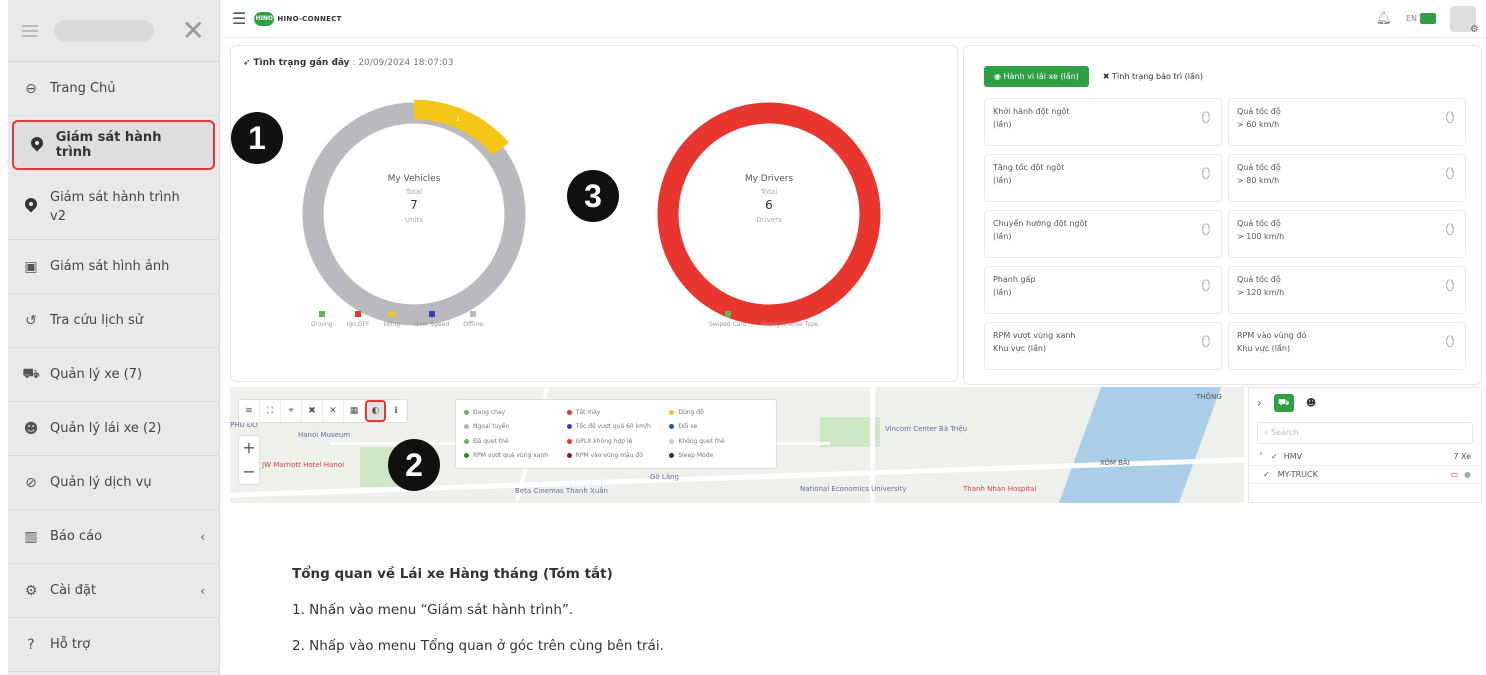 The height and width of the screenshot is (675, 1486). Describe the element at coordinates (1103, 290) in the screenshot. I see `behavior-tile: Phanh gấp (lần) 0` at that location.